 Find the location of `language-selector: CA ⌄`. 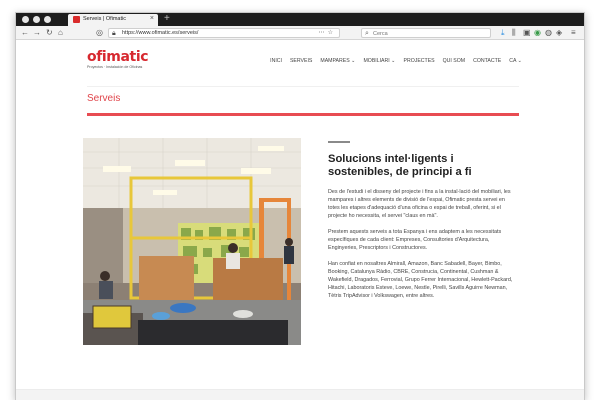

language-selector: CA ⌄ is located at coordinates (515, 61).